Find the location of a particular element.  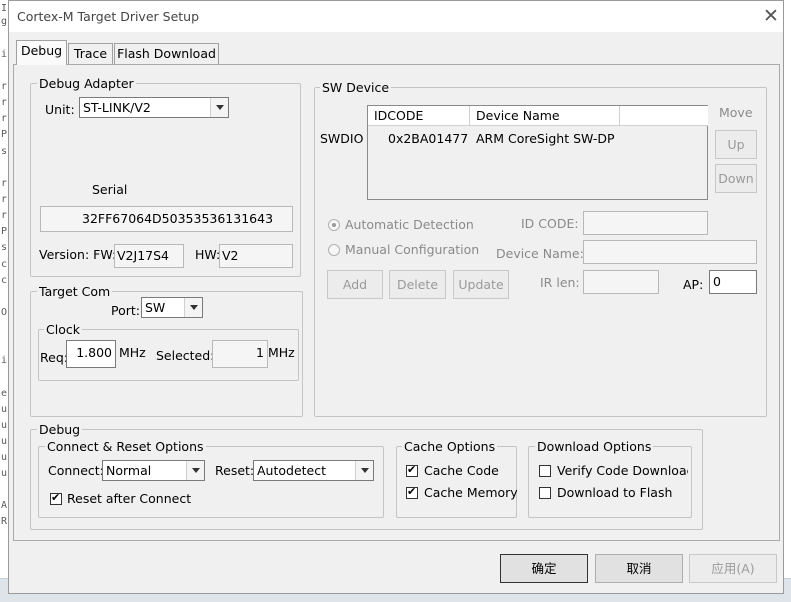

selected-label: Selected: is located at coordinates (185, 355).